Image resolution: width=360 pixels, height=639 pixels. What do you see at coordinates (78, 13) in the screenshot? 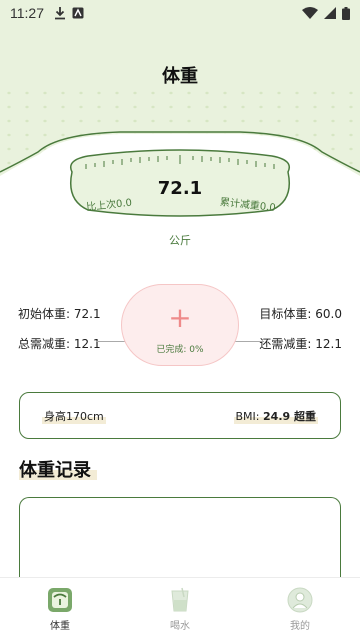
I see `app-notification-icon` at bounding box center [78, 13].